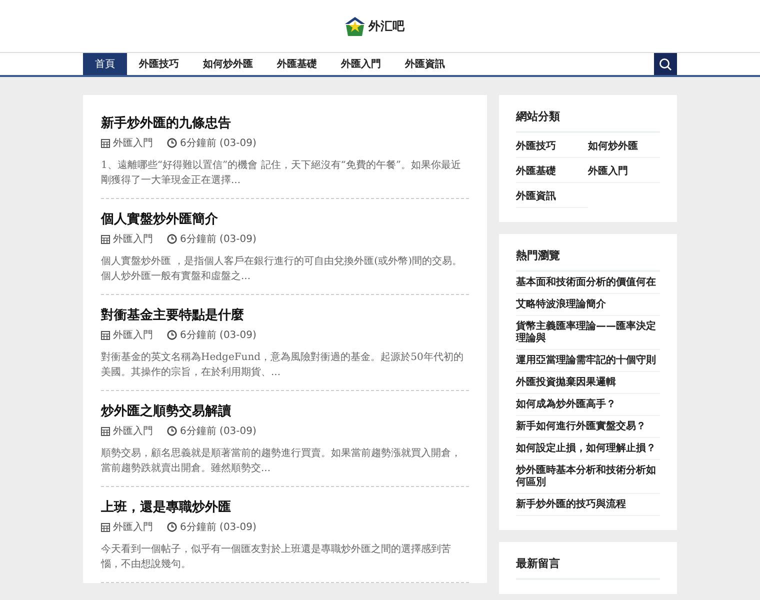 The image size is (760, 600). Describe the element at coordinates (285, 219) in the screenshot. I see `article-title: 個人實盤炒外匯簡介` at that location.